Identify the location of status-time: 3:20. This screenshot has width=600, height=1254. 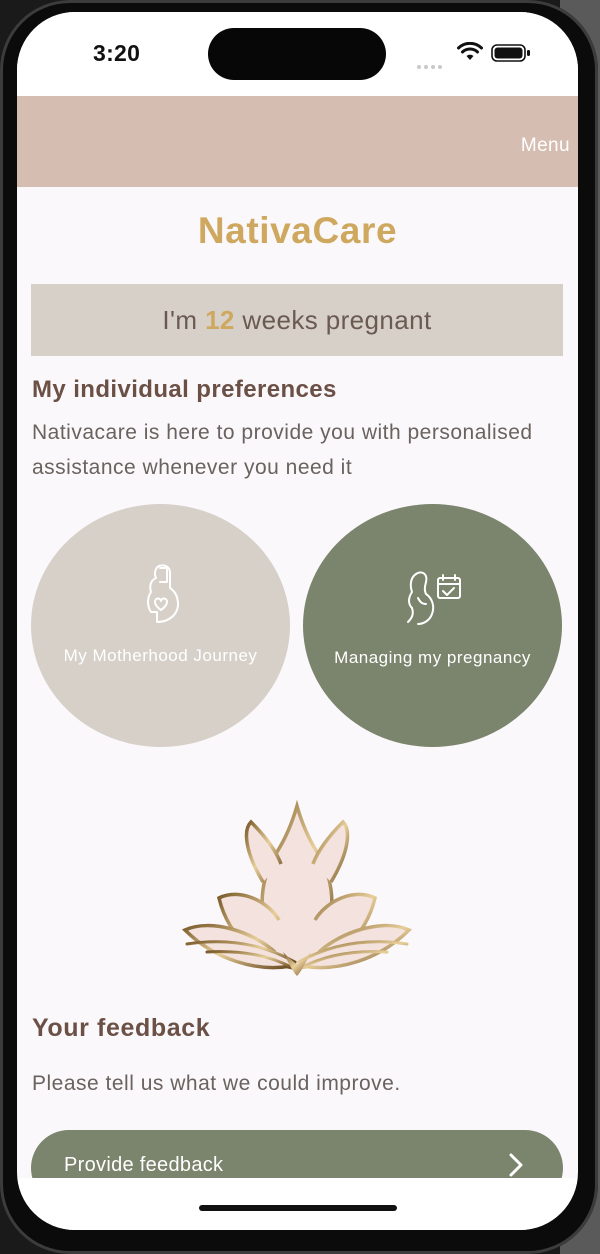
(117, 53).